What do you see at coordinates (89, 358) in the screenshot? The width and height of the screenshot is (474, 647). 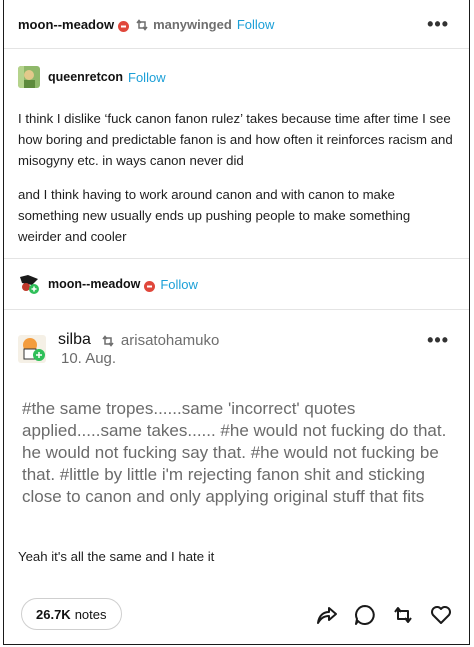 I see `post-date: 10. Aug.` at bounding box center [89, 358].